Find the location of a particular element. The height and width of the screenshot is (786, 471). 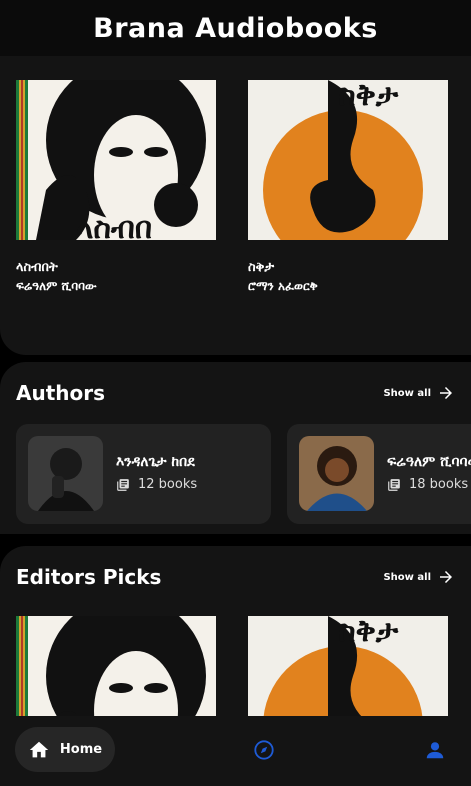

nav-home-button: Home is located at coordinates (65, 749).